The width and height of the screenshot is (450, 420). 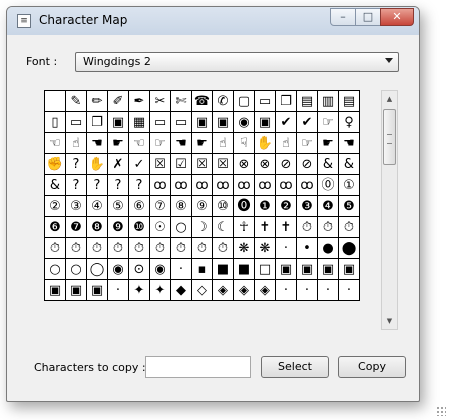 What do you see at coordinates (139, 227) in the screenshot?
I see `character-cell: ❿` at bounding box center [139, 227].